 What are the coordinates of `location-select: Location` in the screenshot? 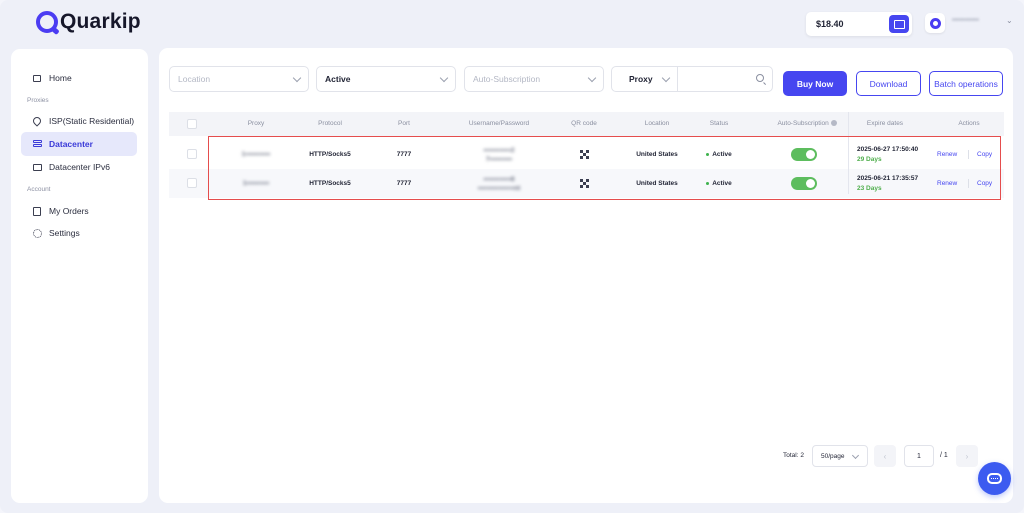 It's located at (239, 79).